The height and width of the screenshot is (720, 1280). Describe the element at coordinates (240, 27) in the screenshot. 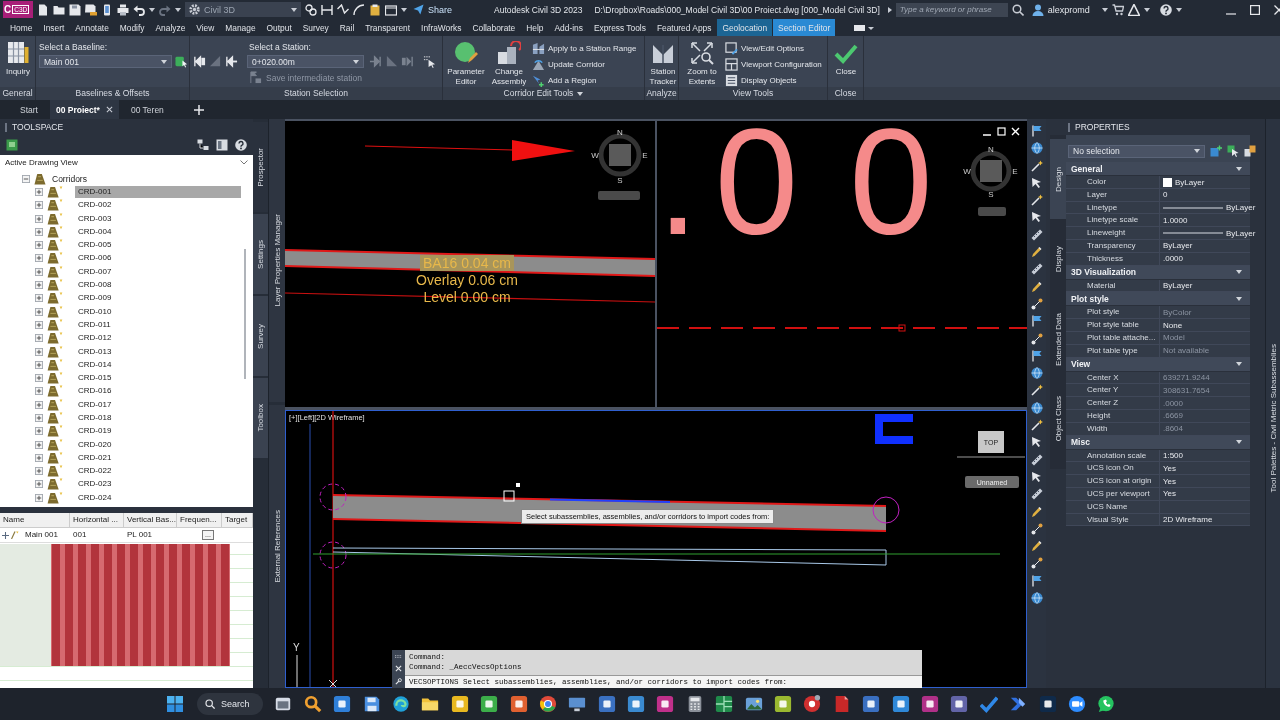

I see `ribbon-tab: Manage` at that location.